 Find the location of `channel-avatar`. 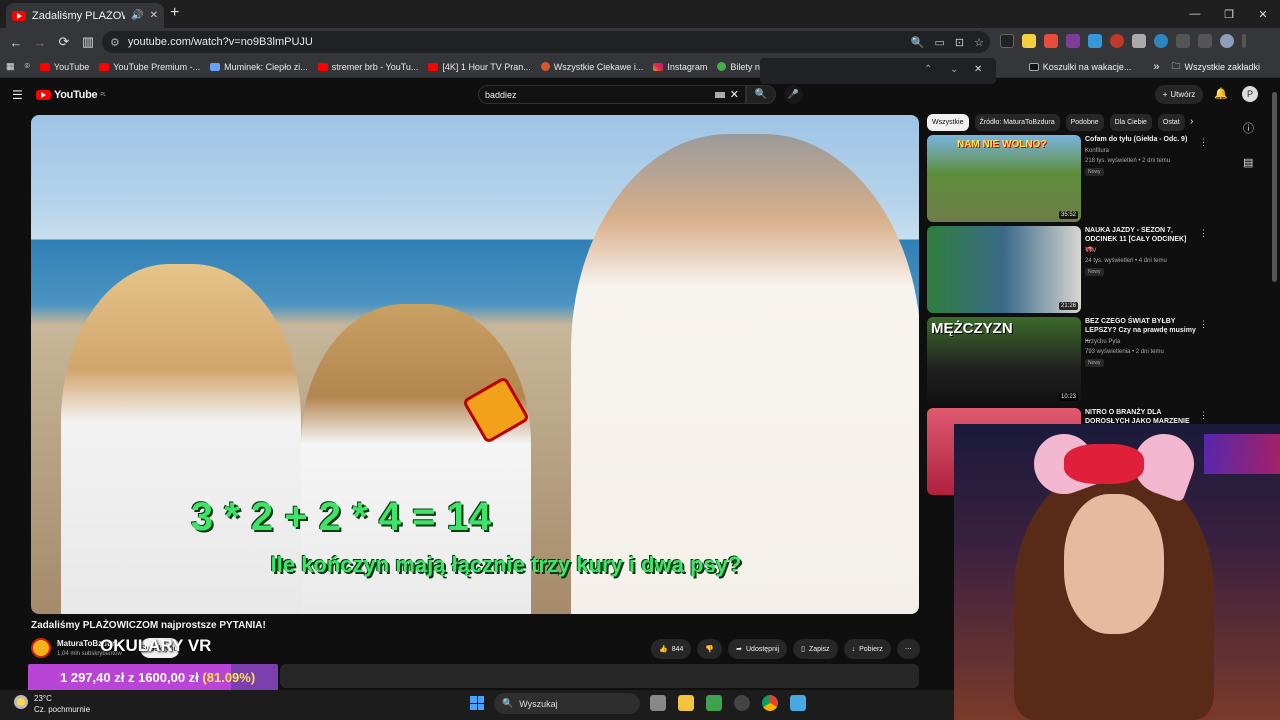

channel-avatar is located at coordinates (41, 648).